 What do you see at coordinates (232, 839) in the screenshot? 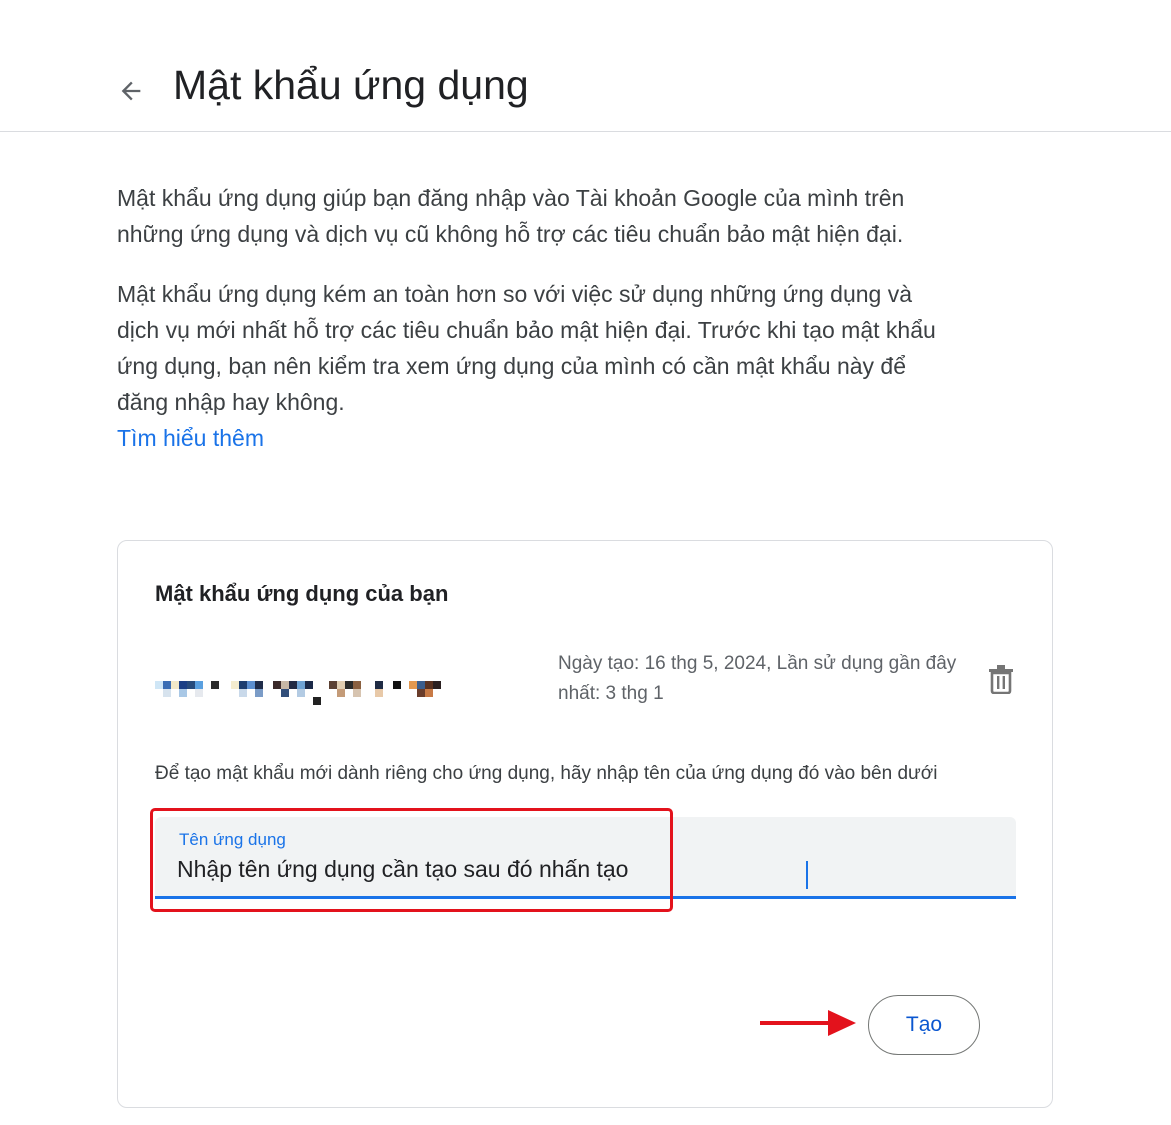
I see `app-name-label: Tên ứng dụng` at bounding box center [232, 839].